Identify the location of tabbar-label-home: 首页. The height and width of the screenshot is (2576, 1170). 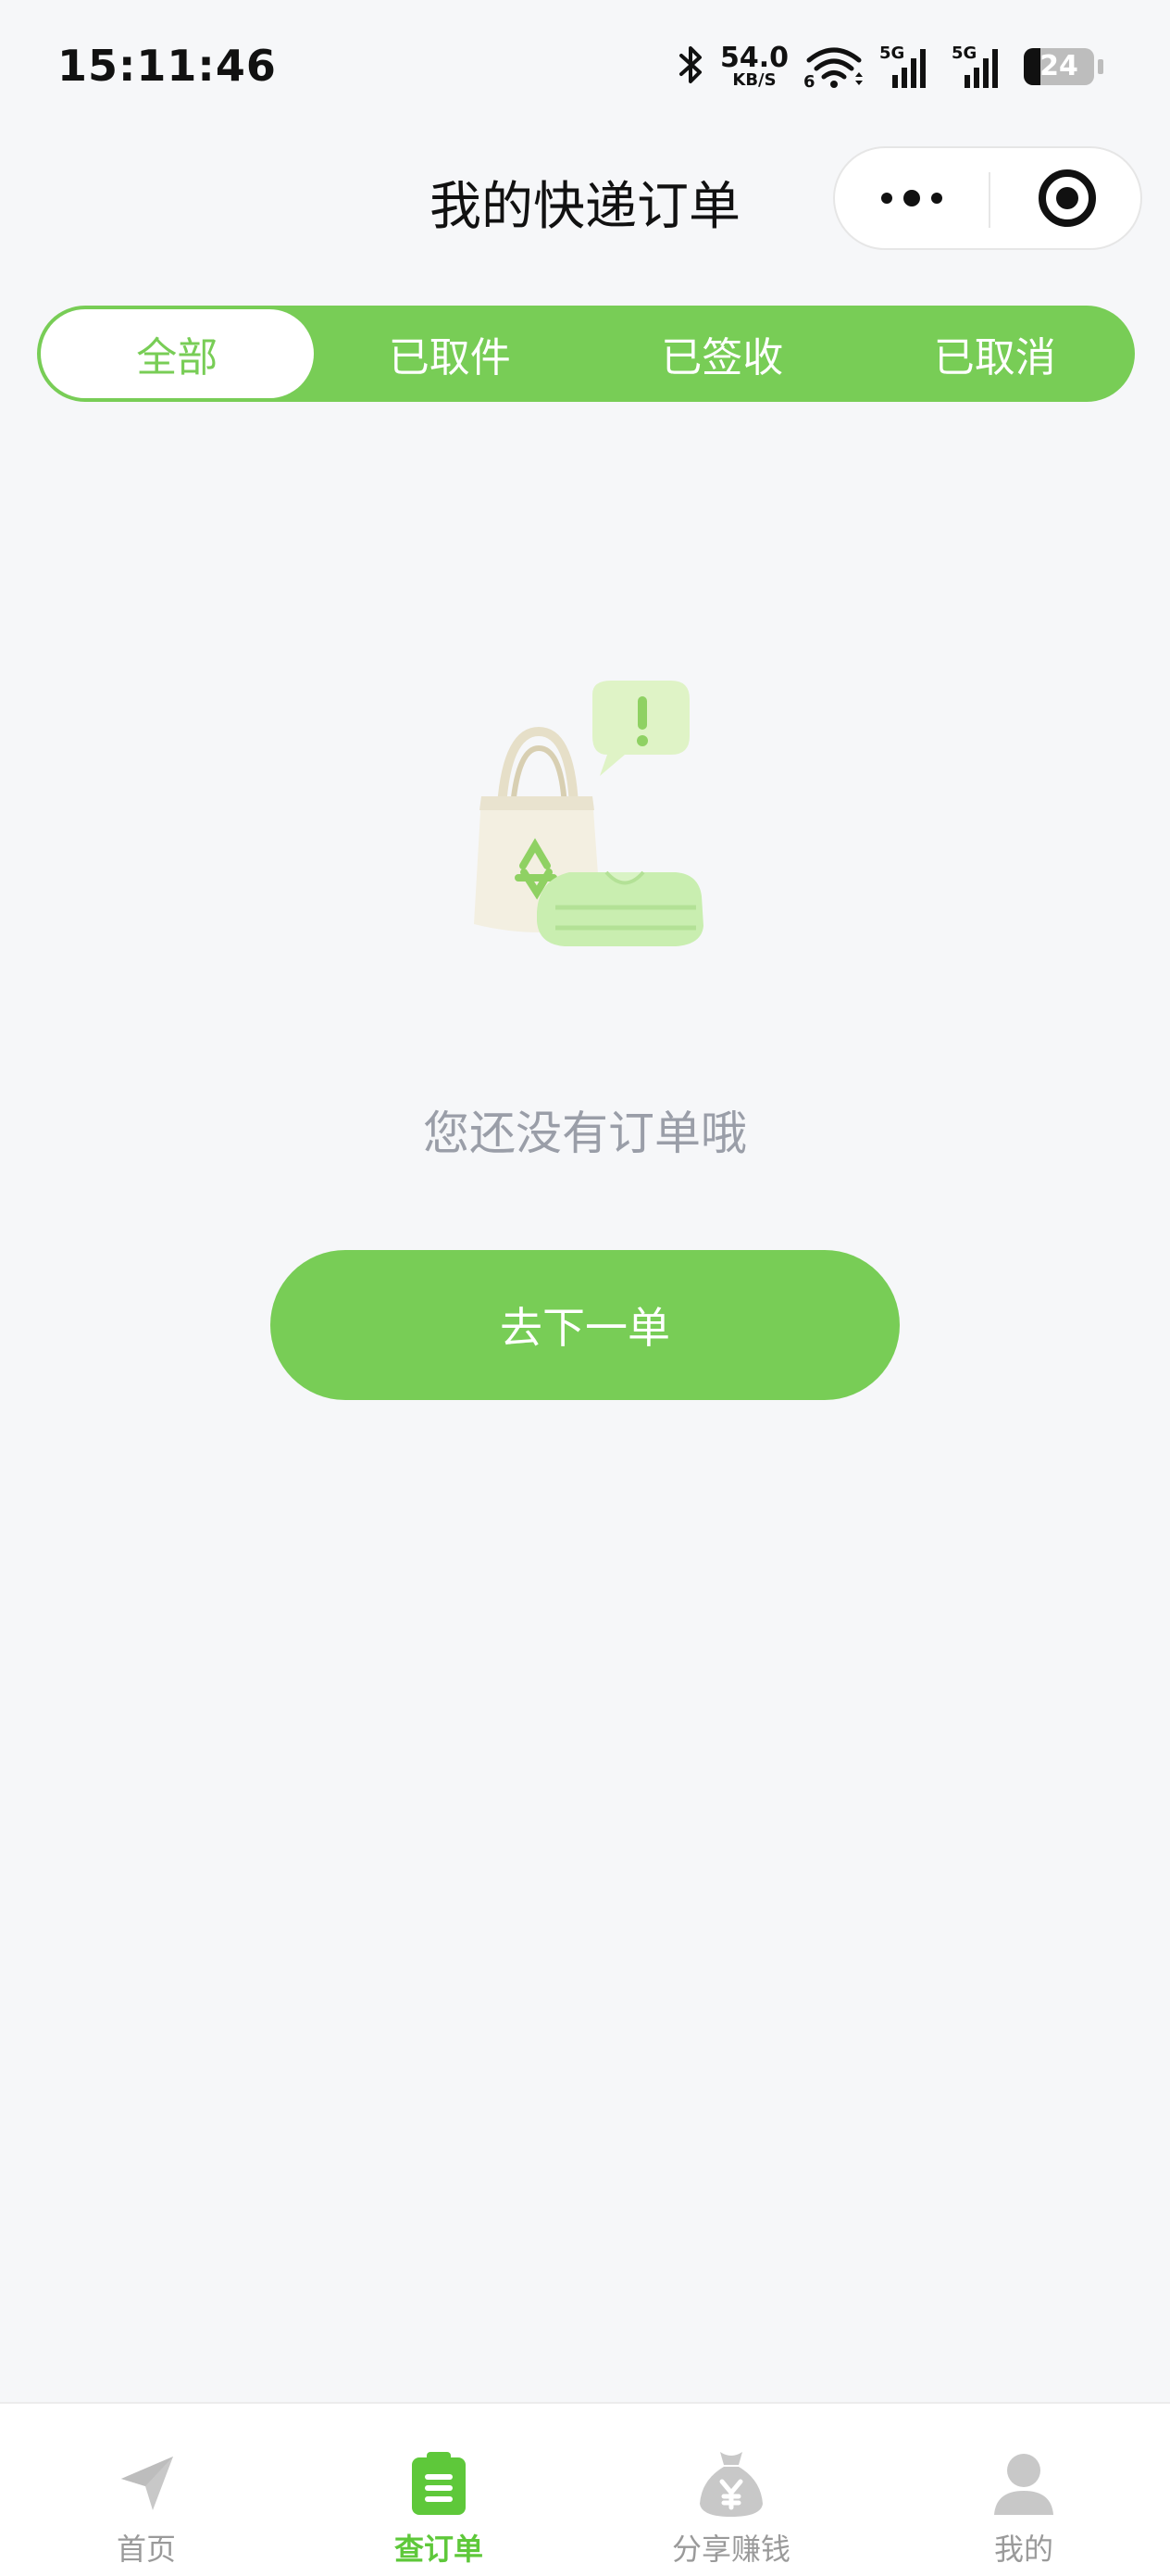
(146, 2550).